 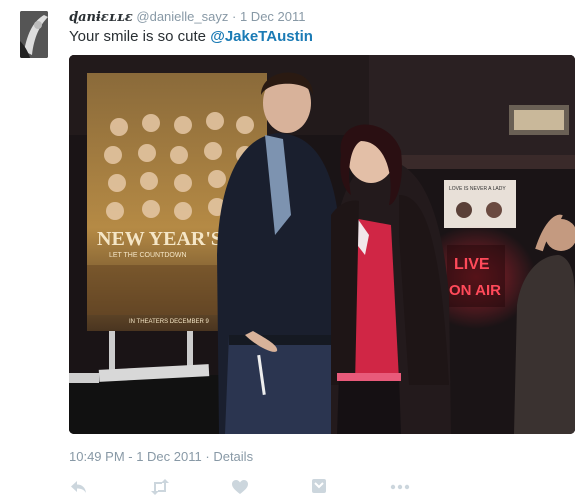 I want to click on like-icon, so click(x=240, y=487).